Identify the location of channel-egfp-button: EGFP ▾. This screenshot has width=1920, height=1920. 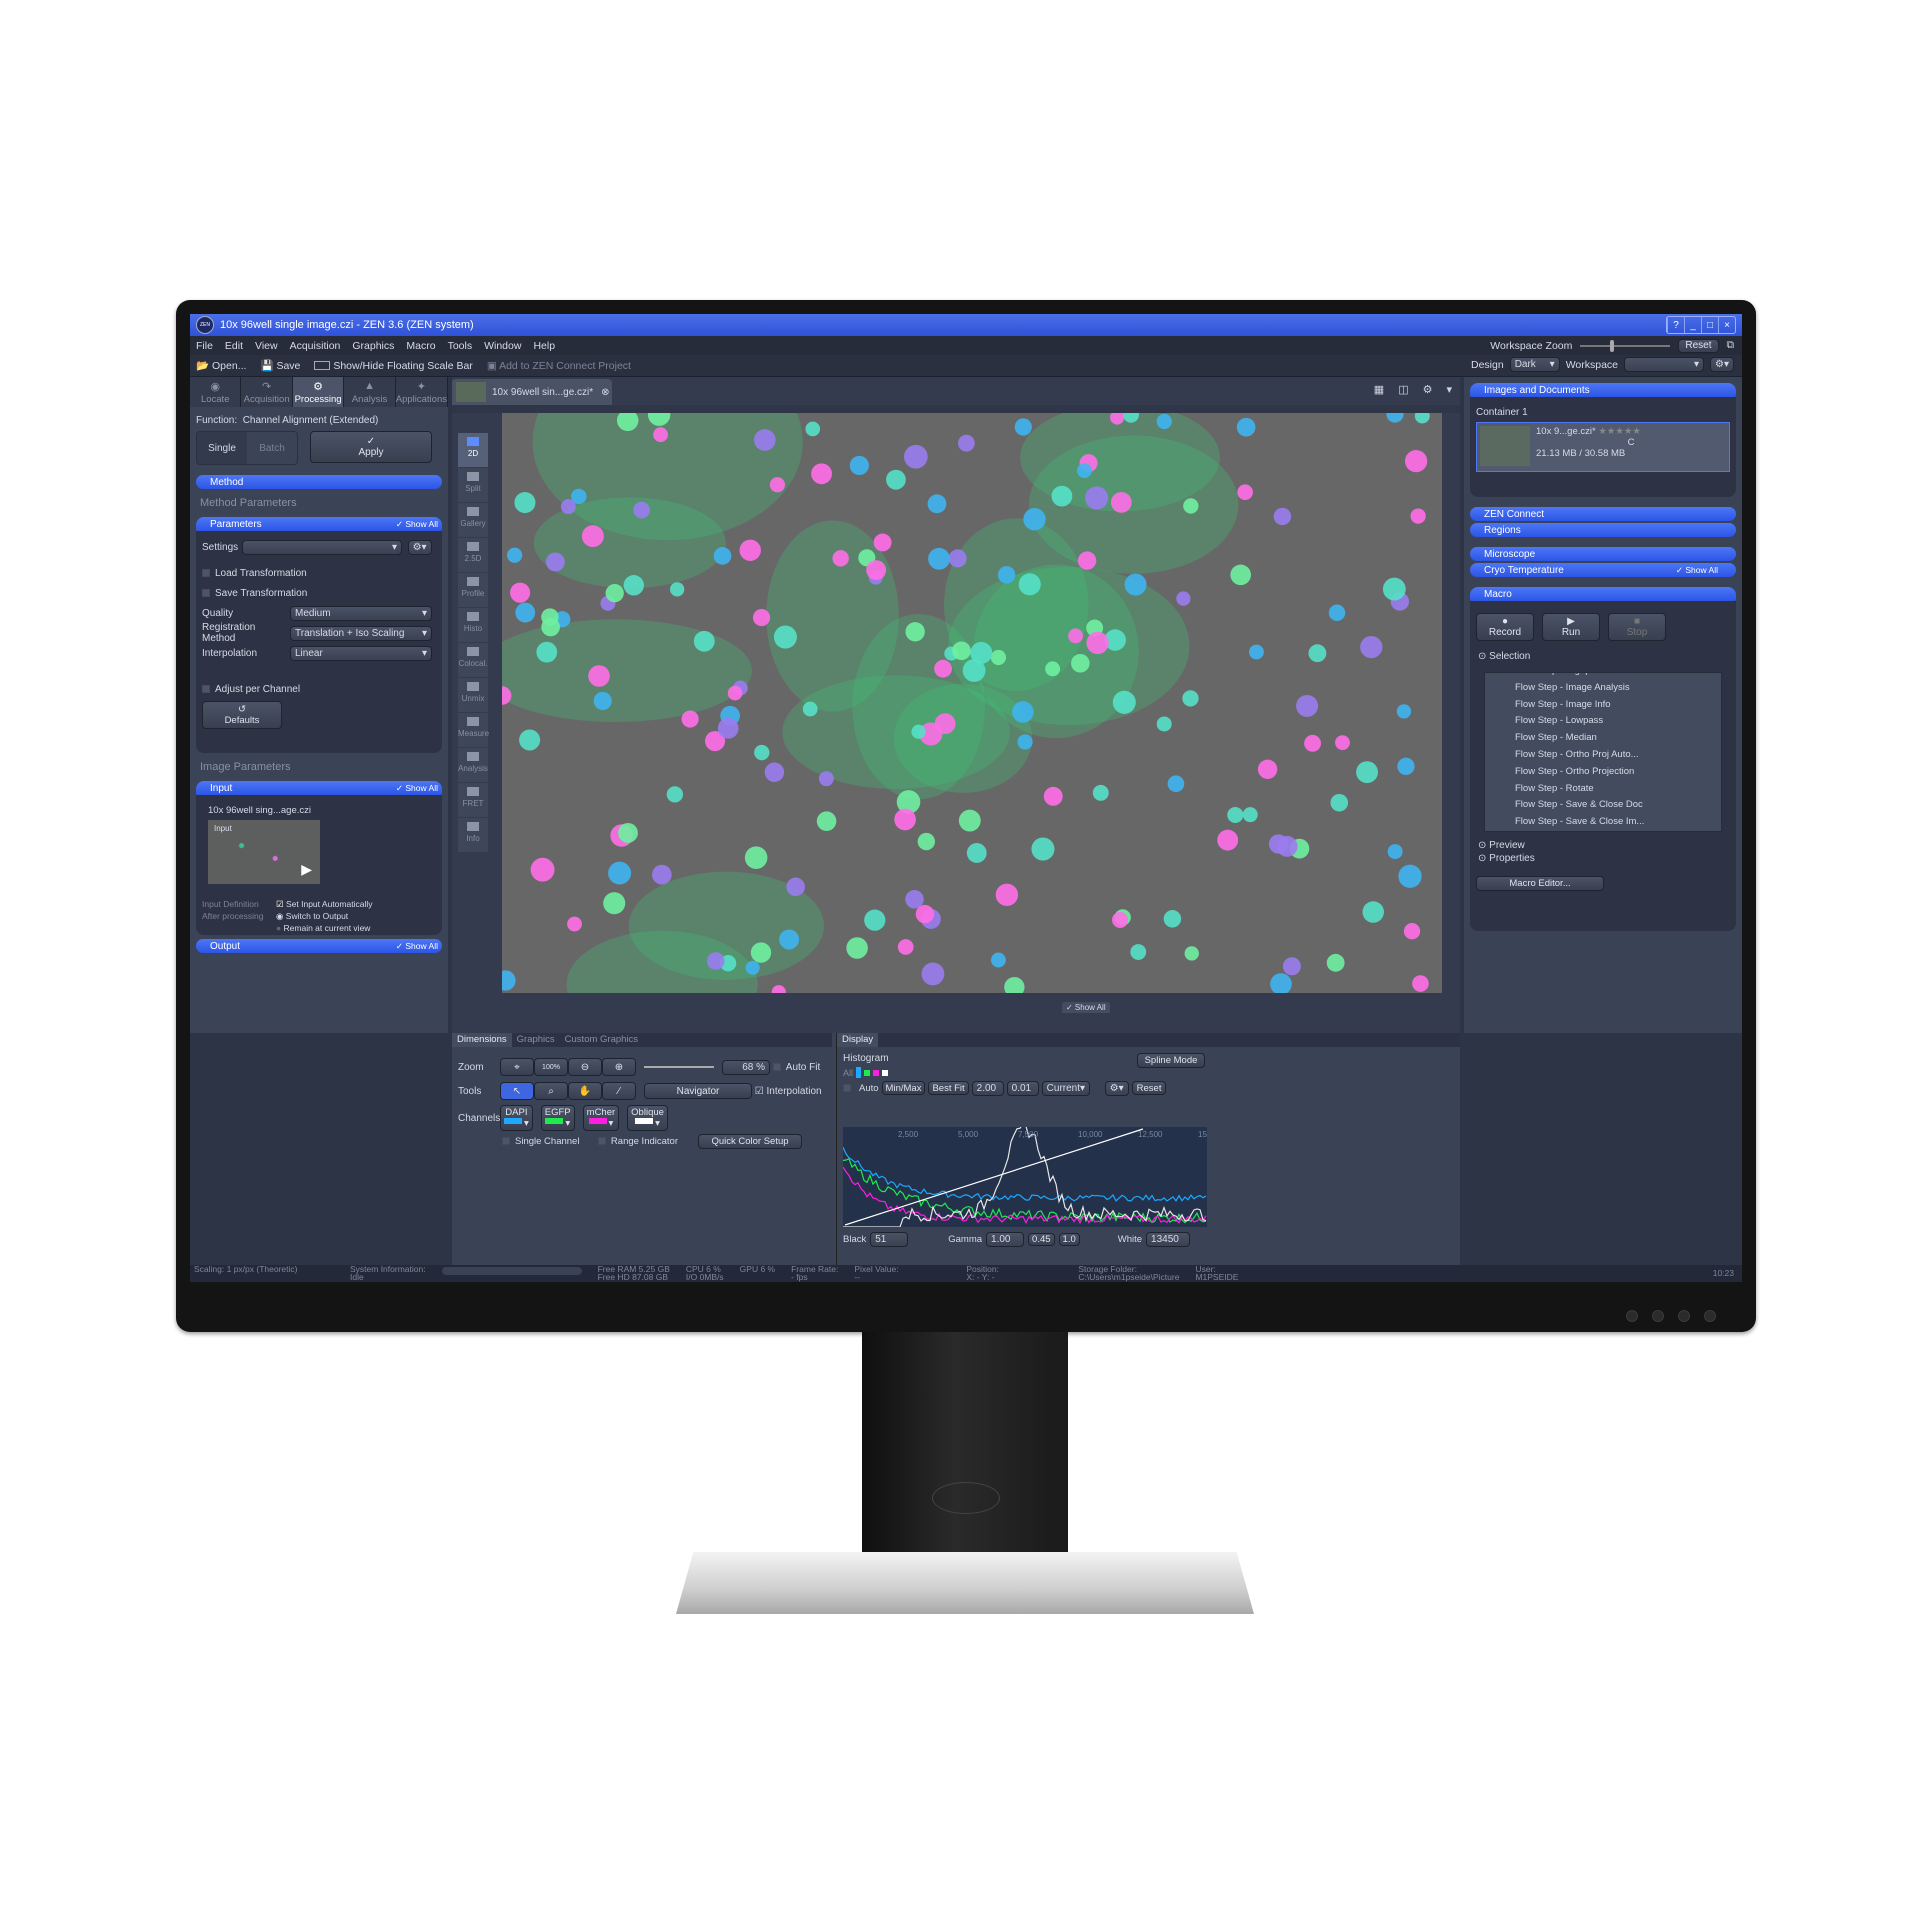
(557, 1118).